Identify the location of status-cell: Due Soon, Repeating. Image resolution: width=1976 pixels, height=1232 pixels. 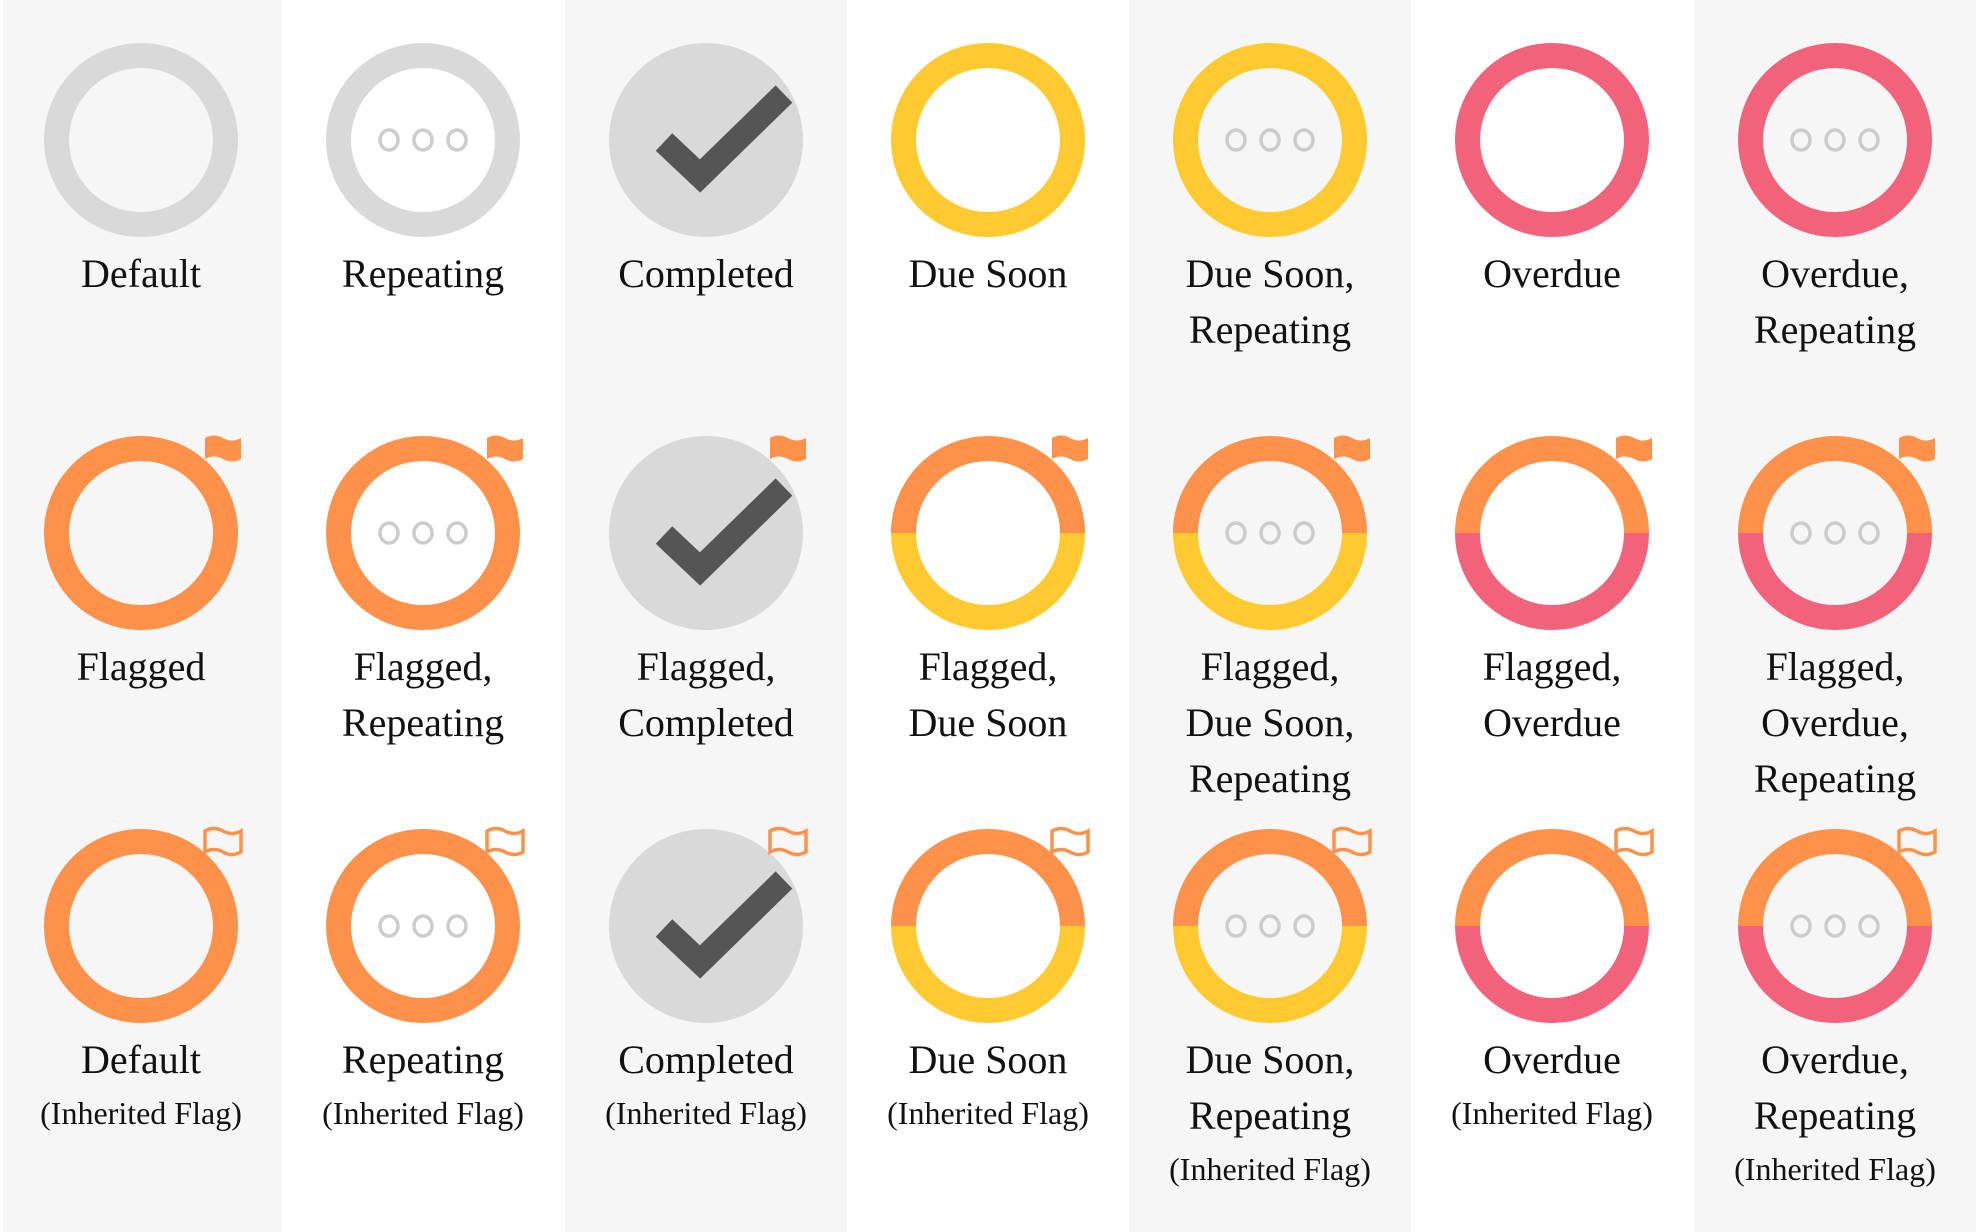
(1270, 196).